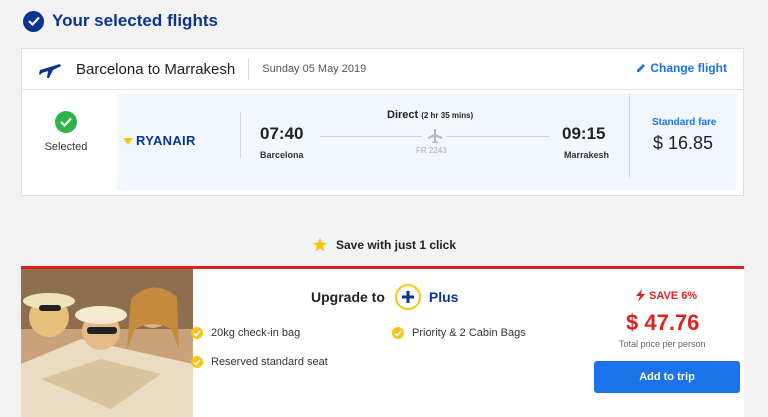  What do you see at coordinates (50, 71) in the screenshot?
I see `airplane-icon` at bounding box center [50, 71].